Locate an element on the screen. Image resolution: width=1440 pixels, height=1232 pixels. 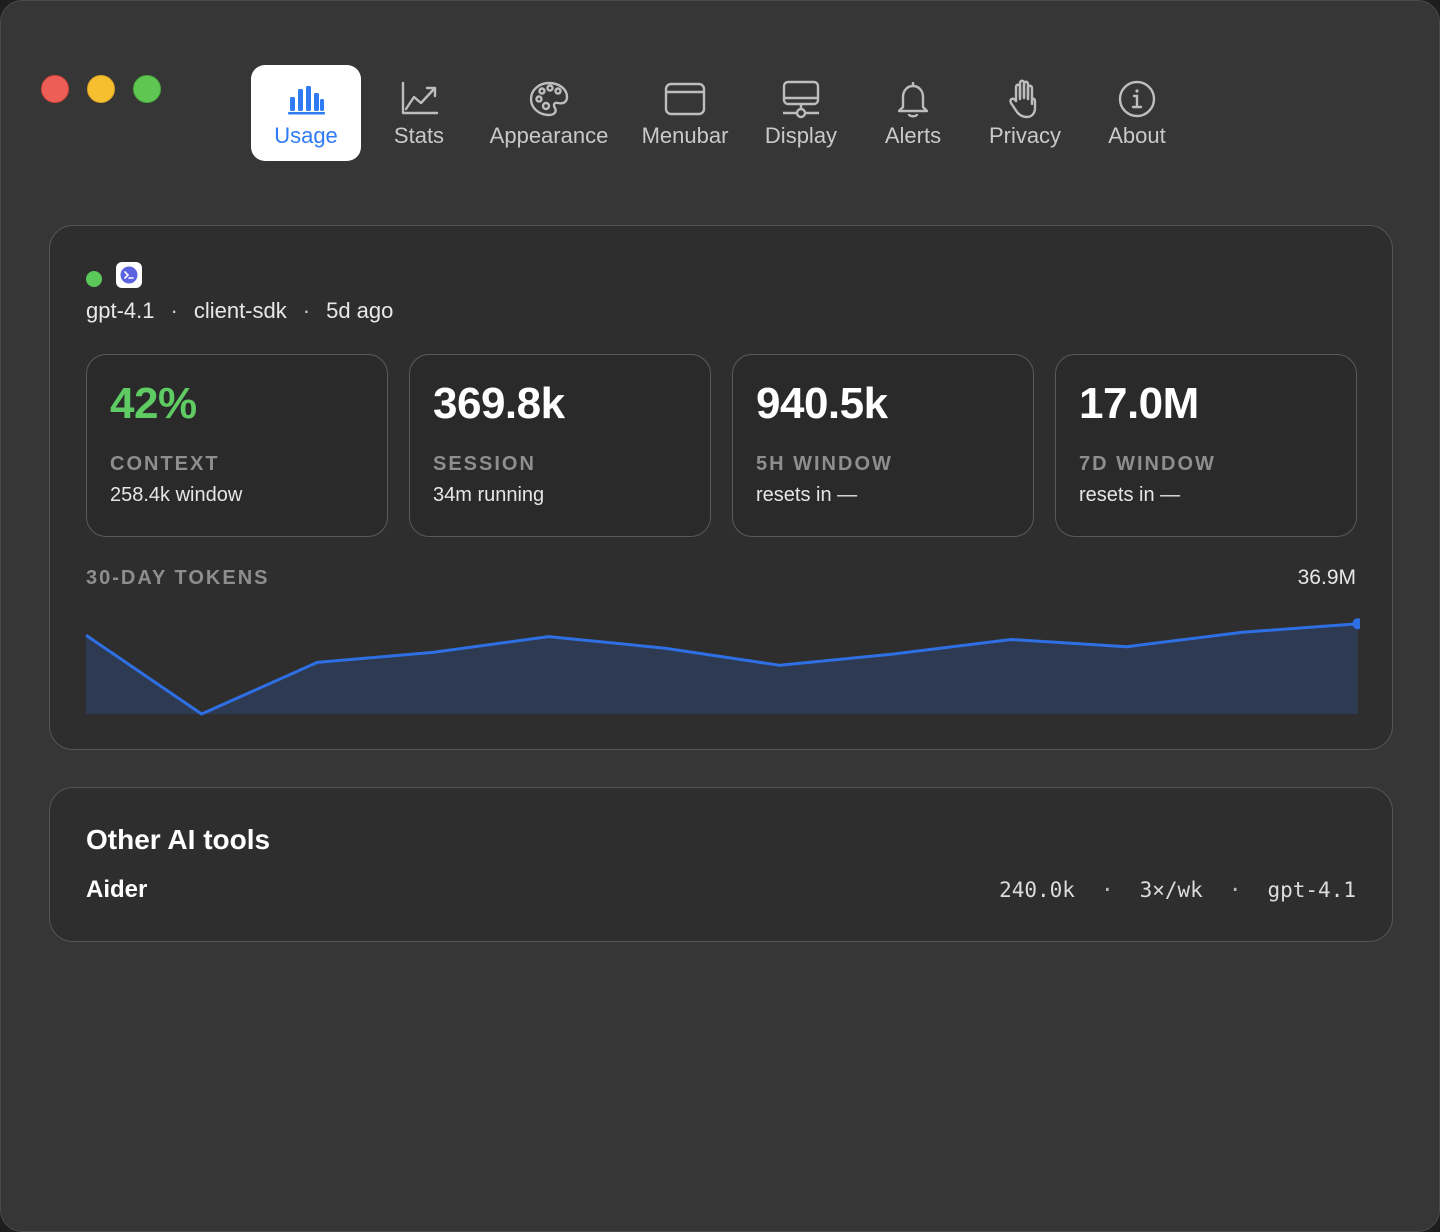
tool-frequency: 3×/wk is located at coordinates (1171, 890).